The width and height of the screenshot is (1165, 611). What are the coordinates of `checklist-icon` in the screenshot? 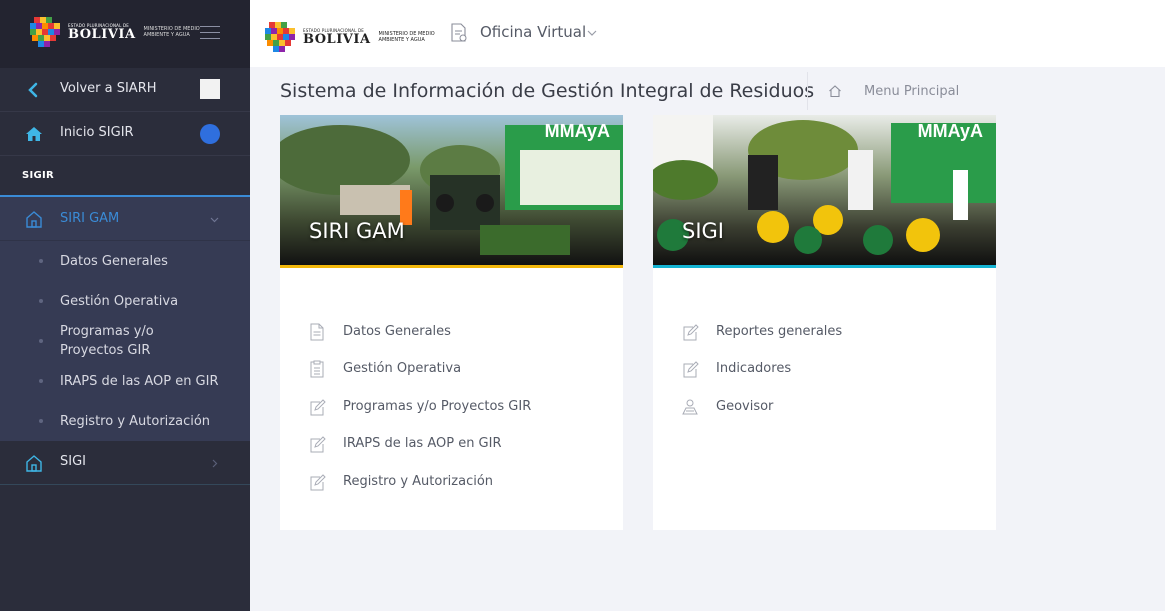 It's located at (317, 369).